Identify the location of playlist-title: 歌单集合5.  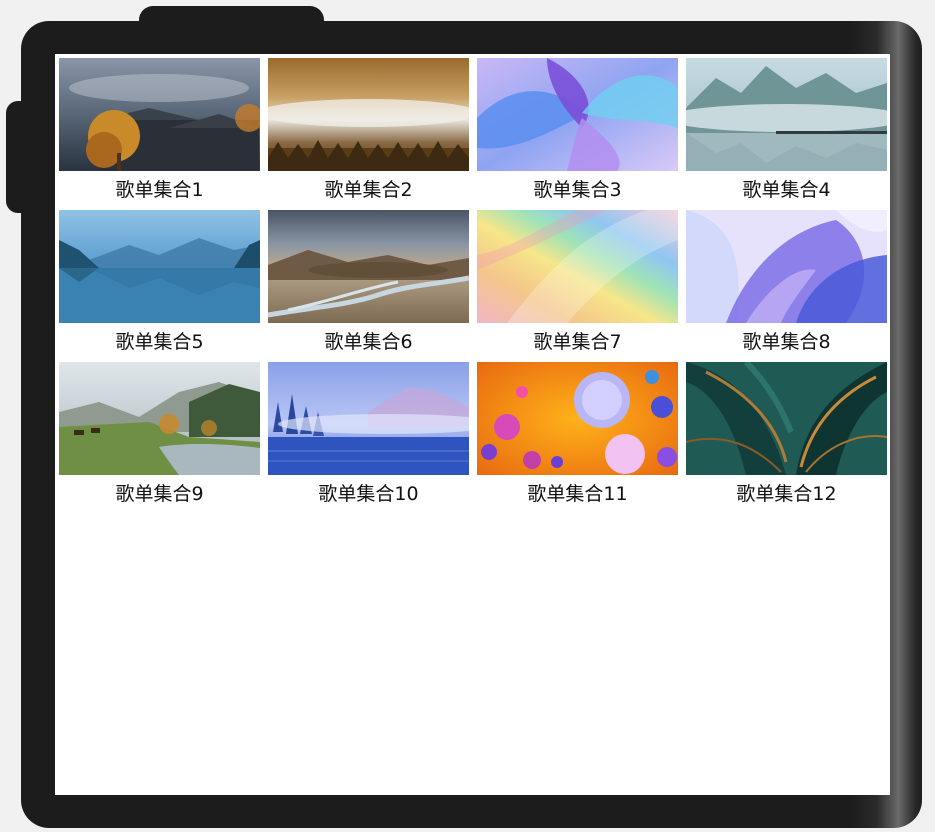
(159, 342).